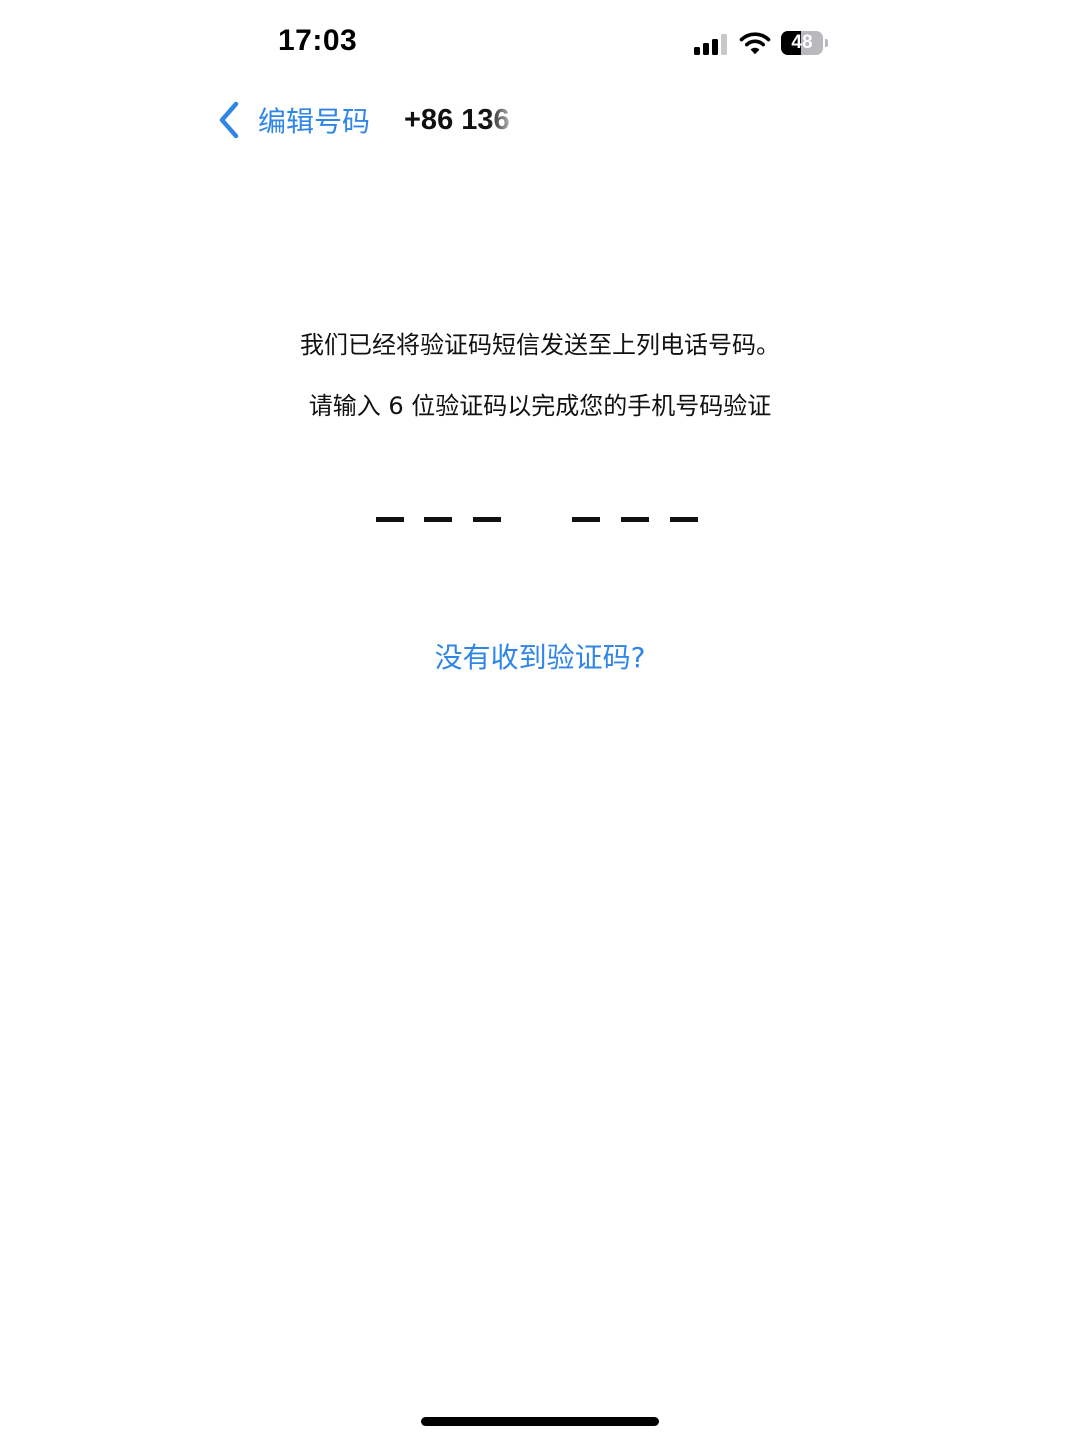 Image resolution: width=1080 pixels, height=1440 pixels. I want to click on cellular-signal-icon, so click(712, 44).